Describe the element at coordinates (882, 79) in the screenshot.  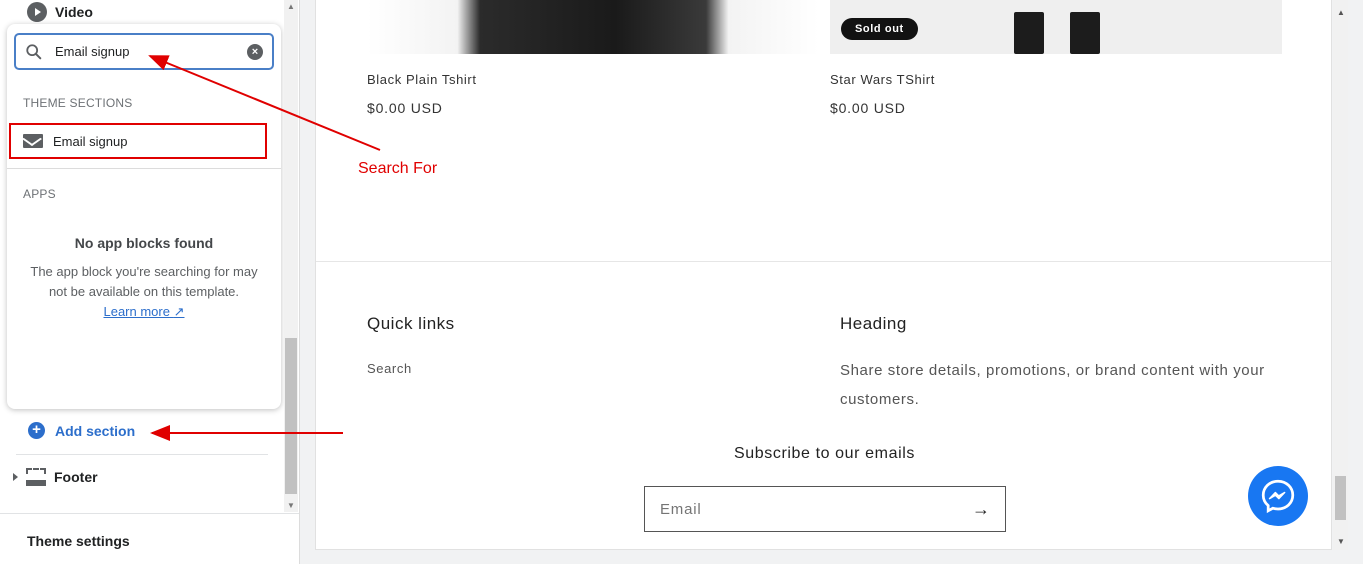
I see `product-title: Star Wars TShirt` at that location.